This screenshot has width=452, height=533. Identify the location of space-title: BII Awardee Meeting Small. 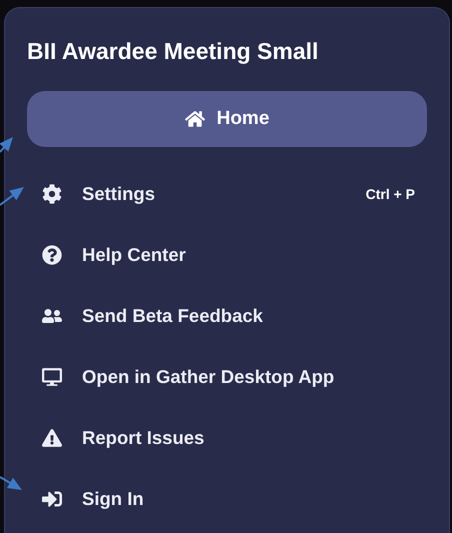
(173, 51).